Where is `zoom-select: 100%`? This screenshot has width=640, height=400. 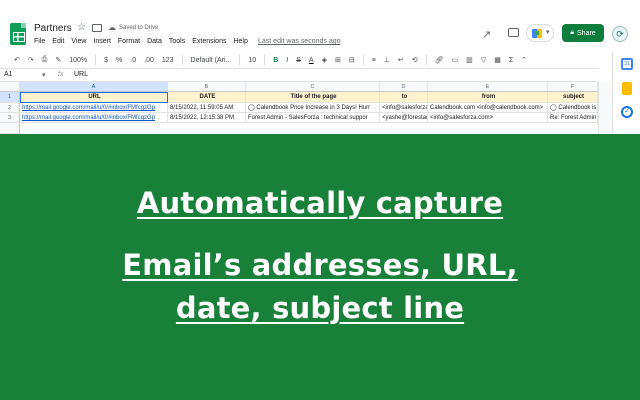
zoom-select: 100% is located at coordinates (78, 60).